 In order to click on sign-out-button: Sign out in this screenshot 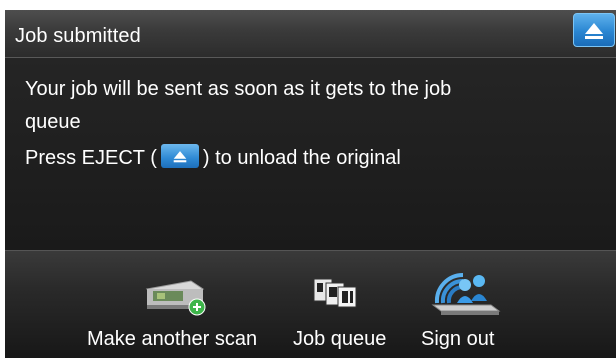, I will do `click(465, 304)`.